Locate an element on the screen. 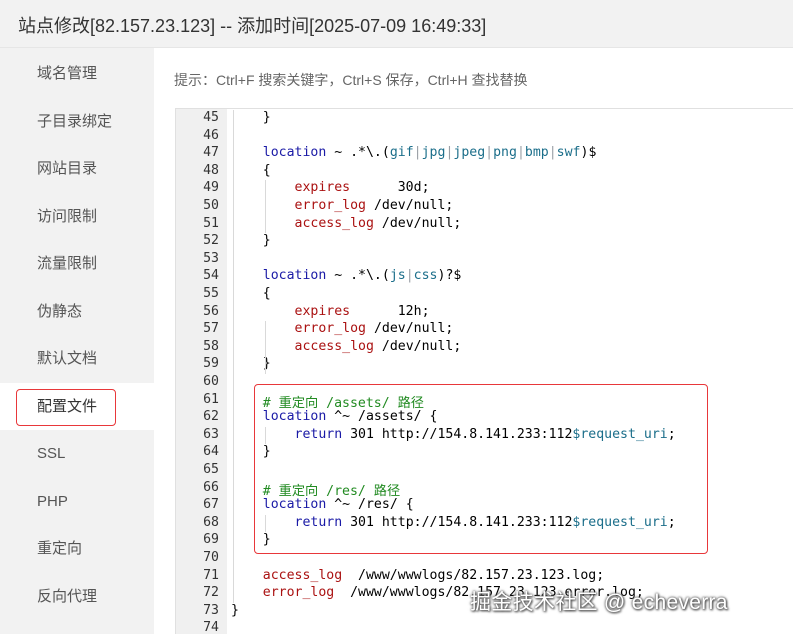  sidebar-item: SSL is located at coordinates (77, 453).